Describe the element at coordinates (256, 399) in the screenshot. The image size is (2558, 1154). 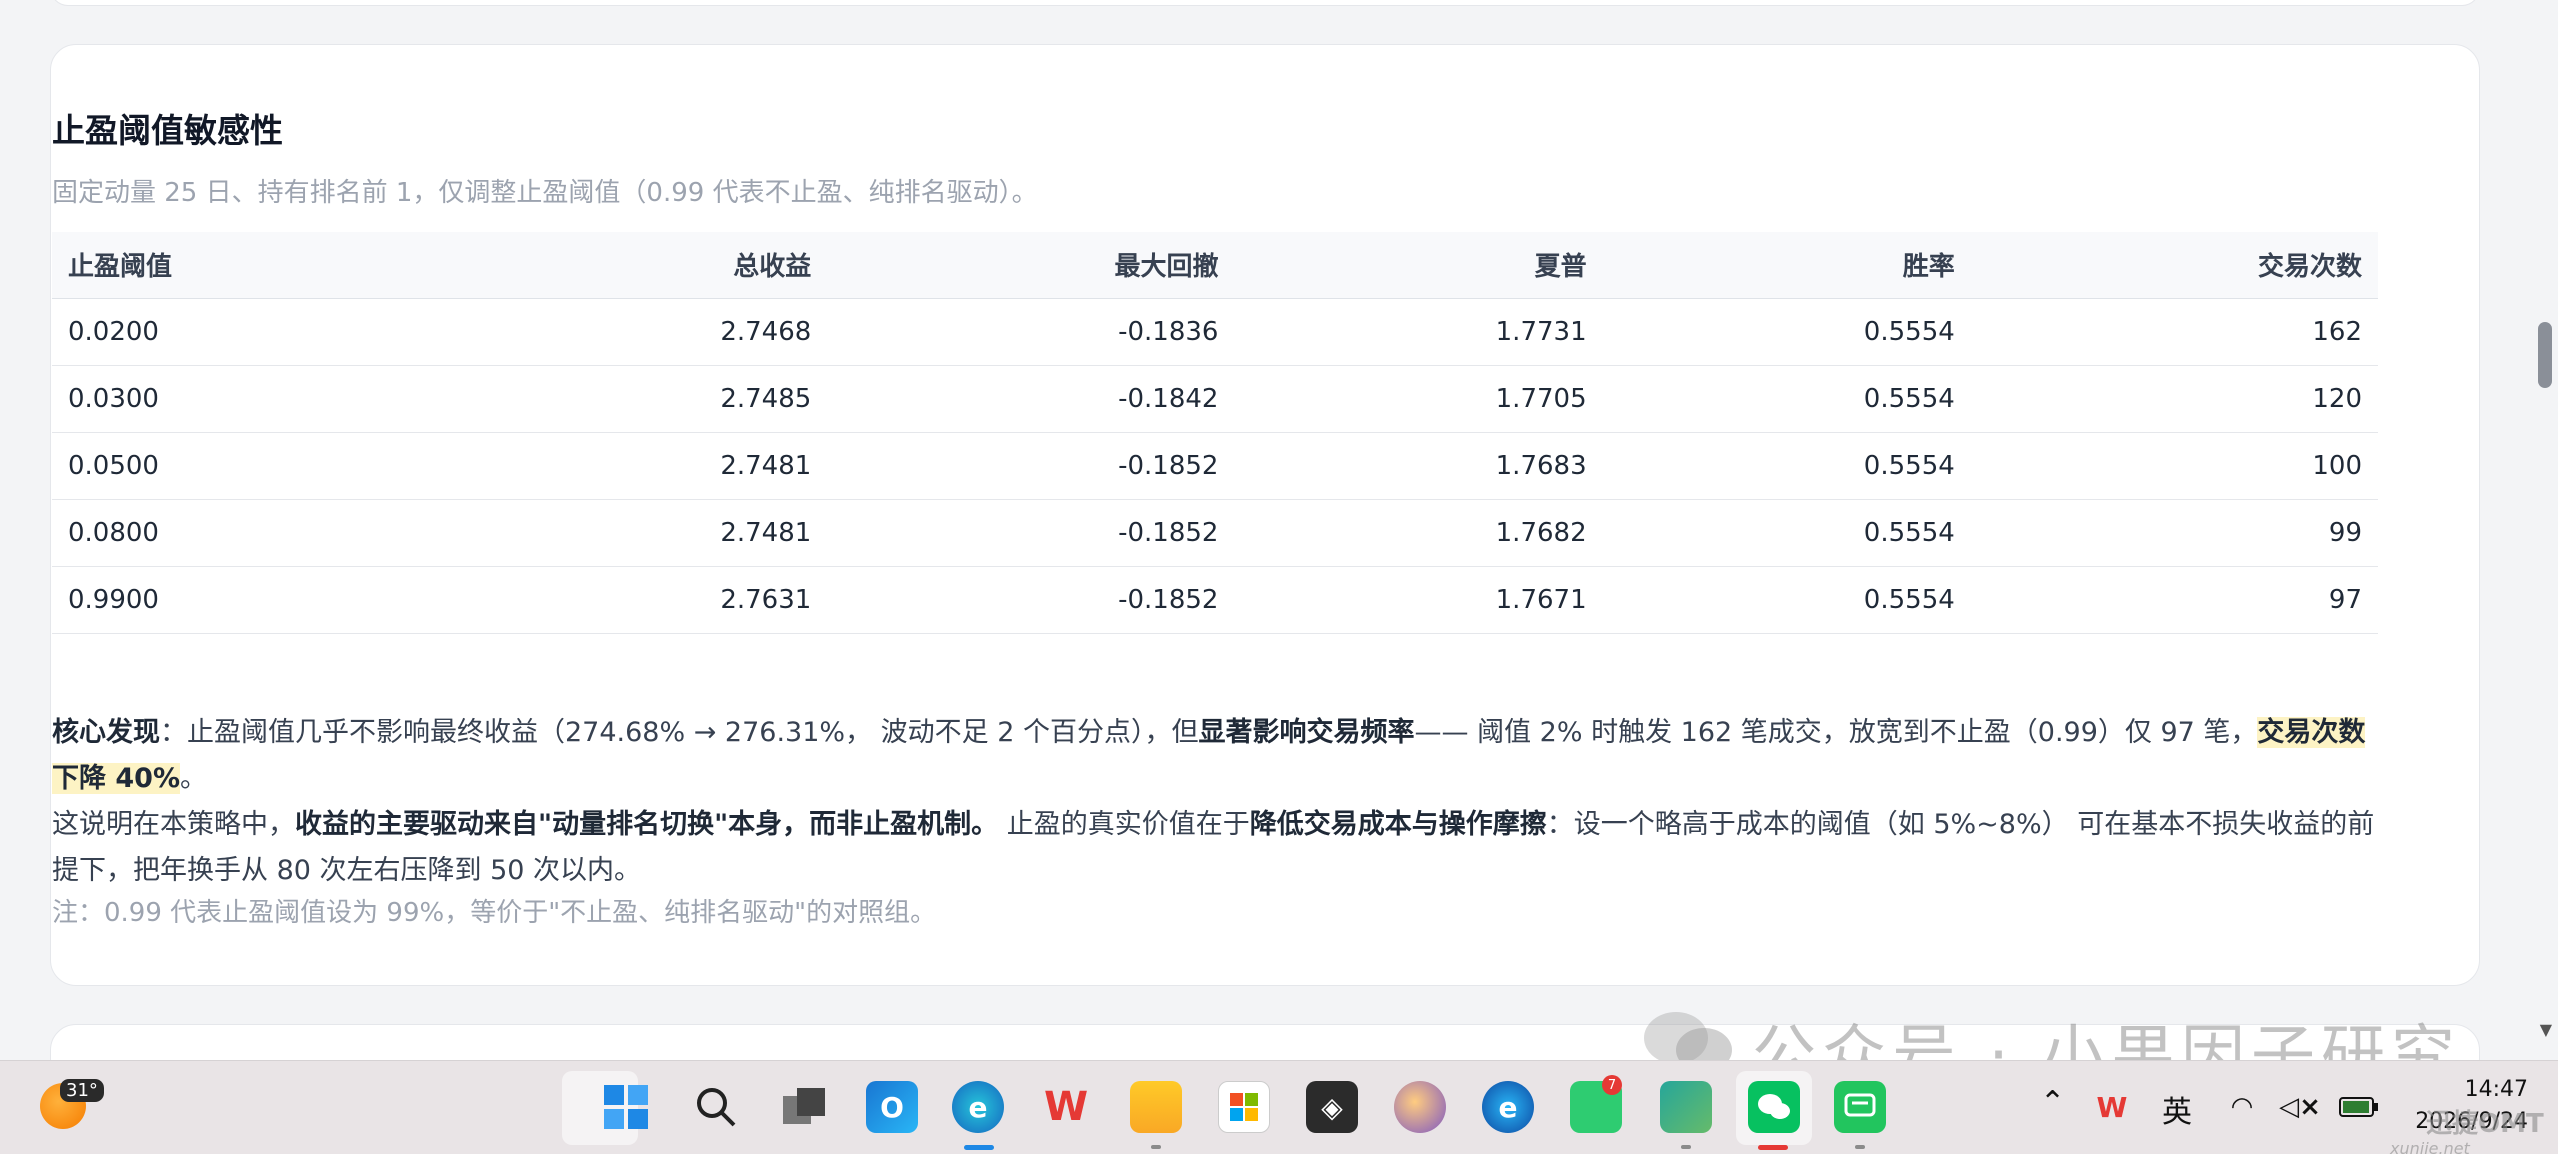
I see `cell-threshold: 0.0300` at that location.